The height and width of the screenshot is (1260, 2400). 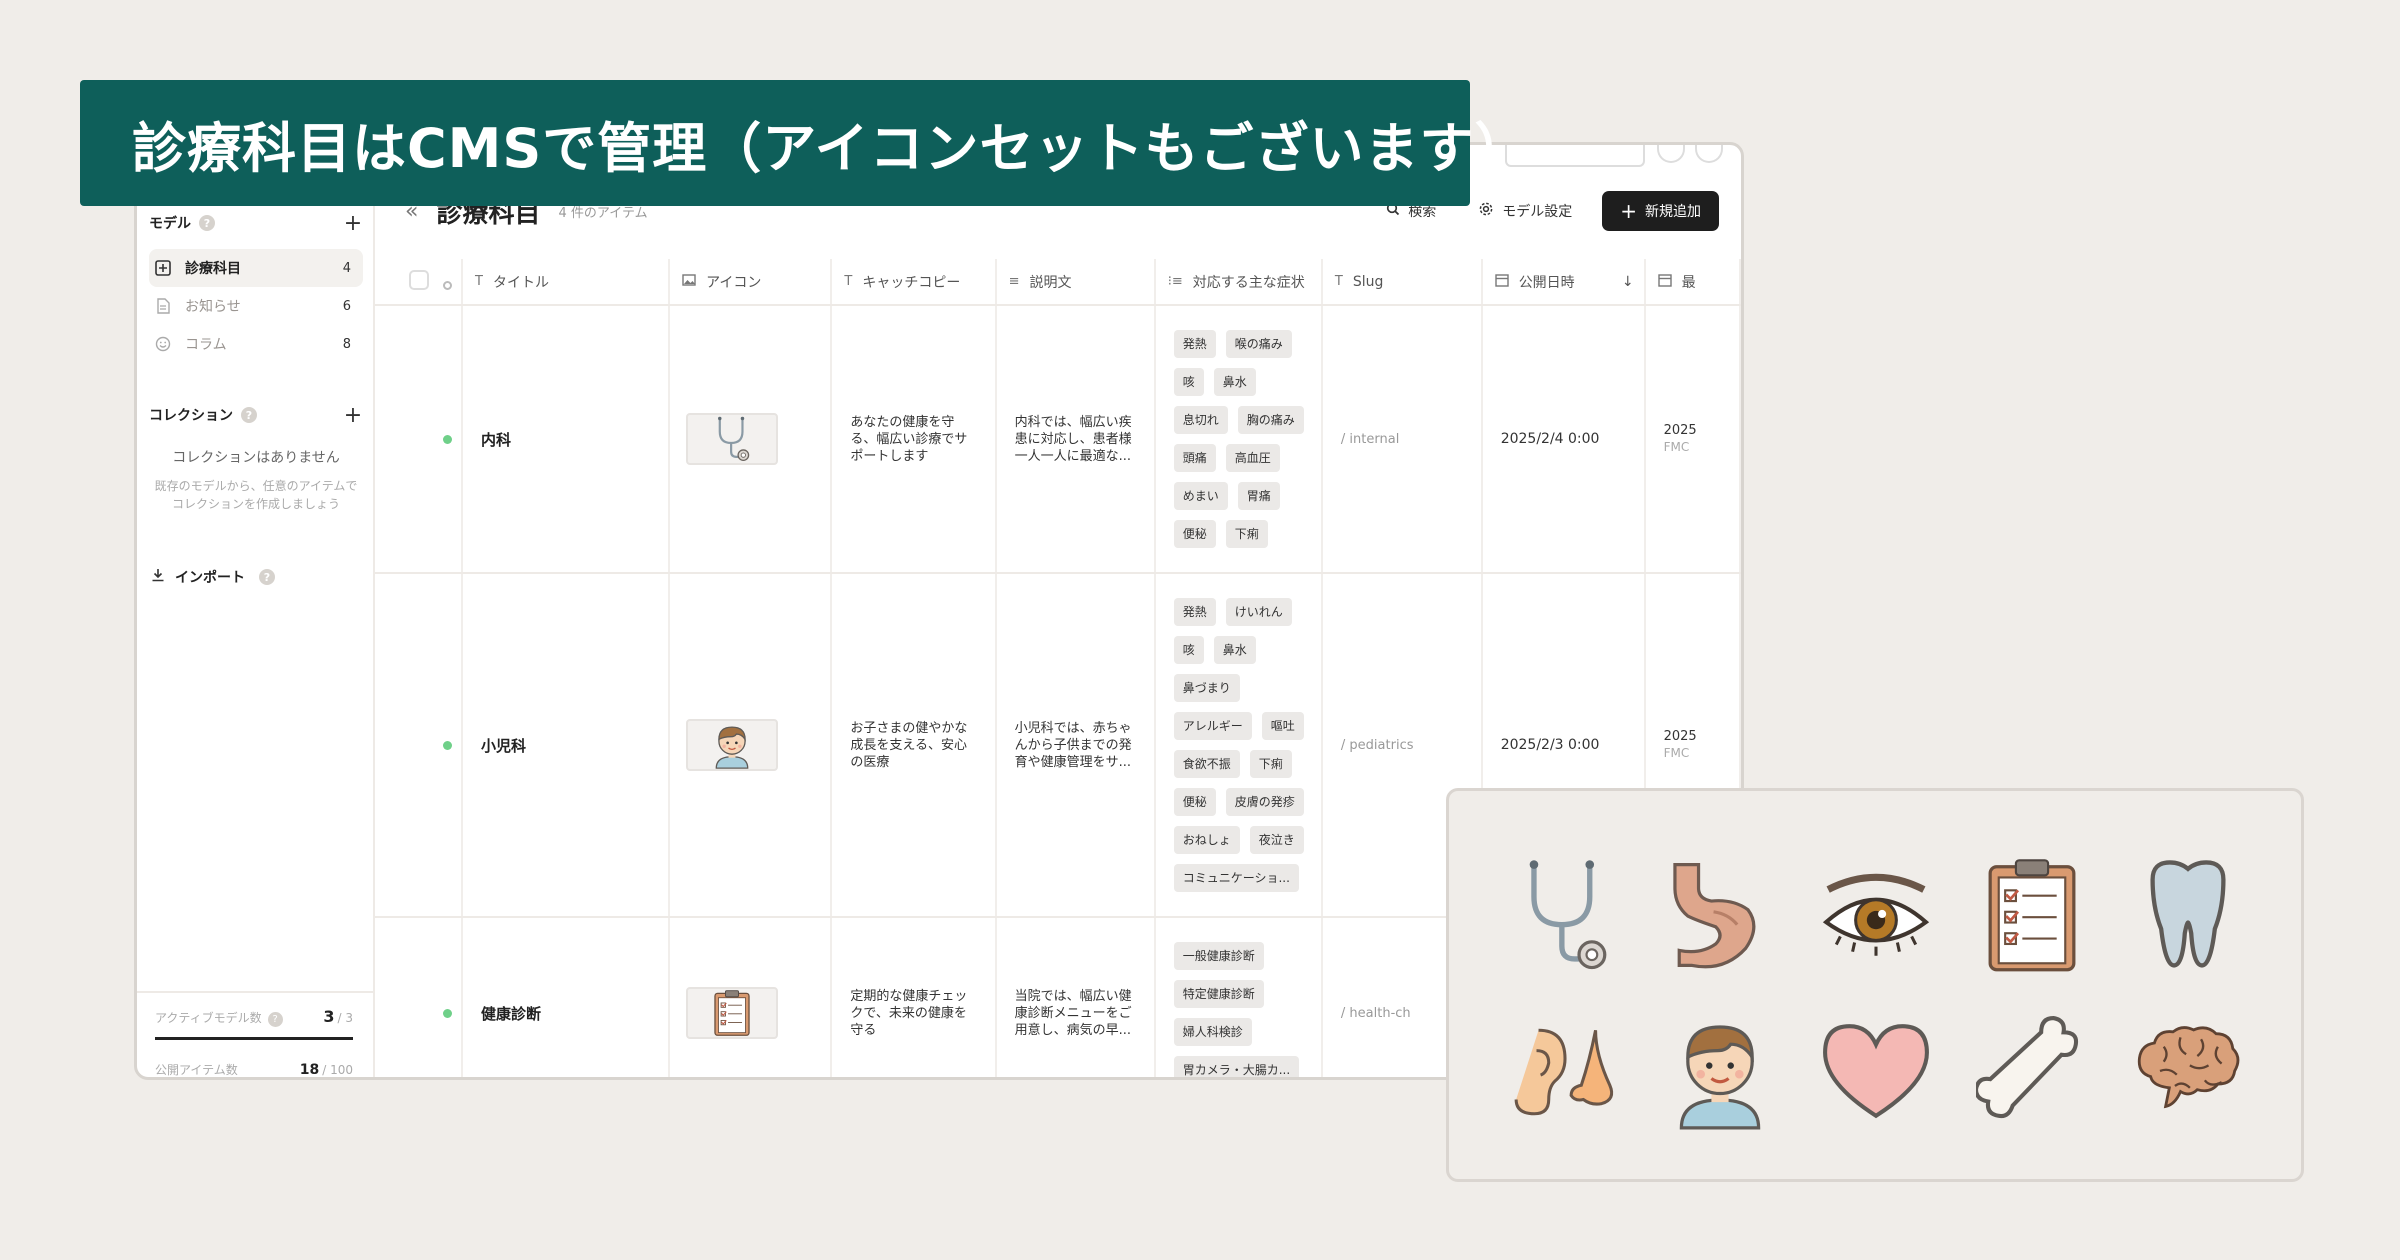 I want to click on title-cell: 健康診断, so click(x=566, y=997).